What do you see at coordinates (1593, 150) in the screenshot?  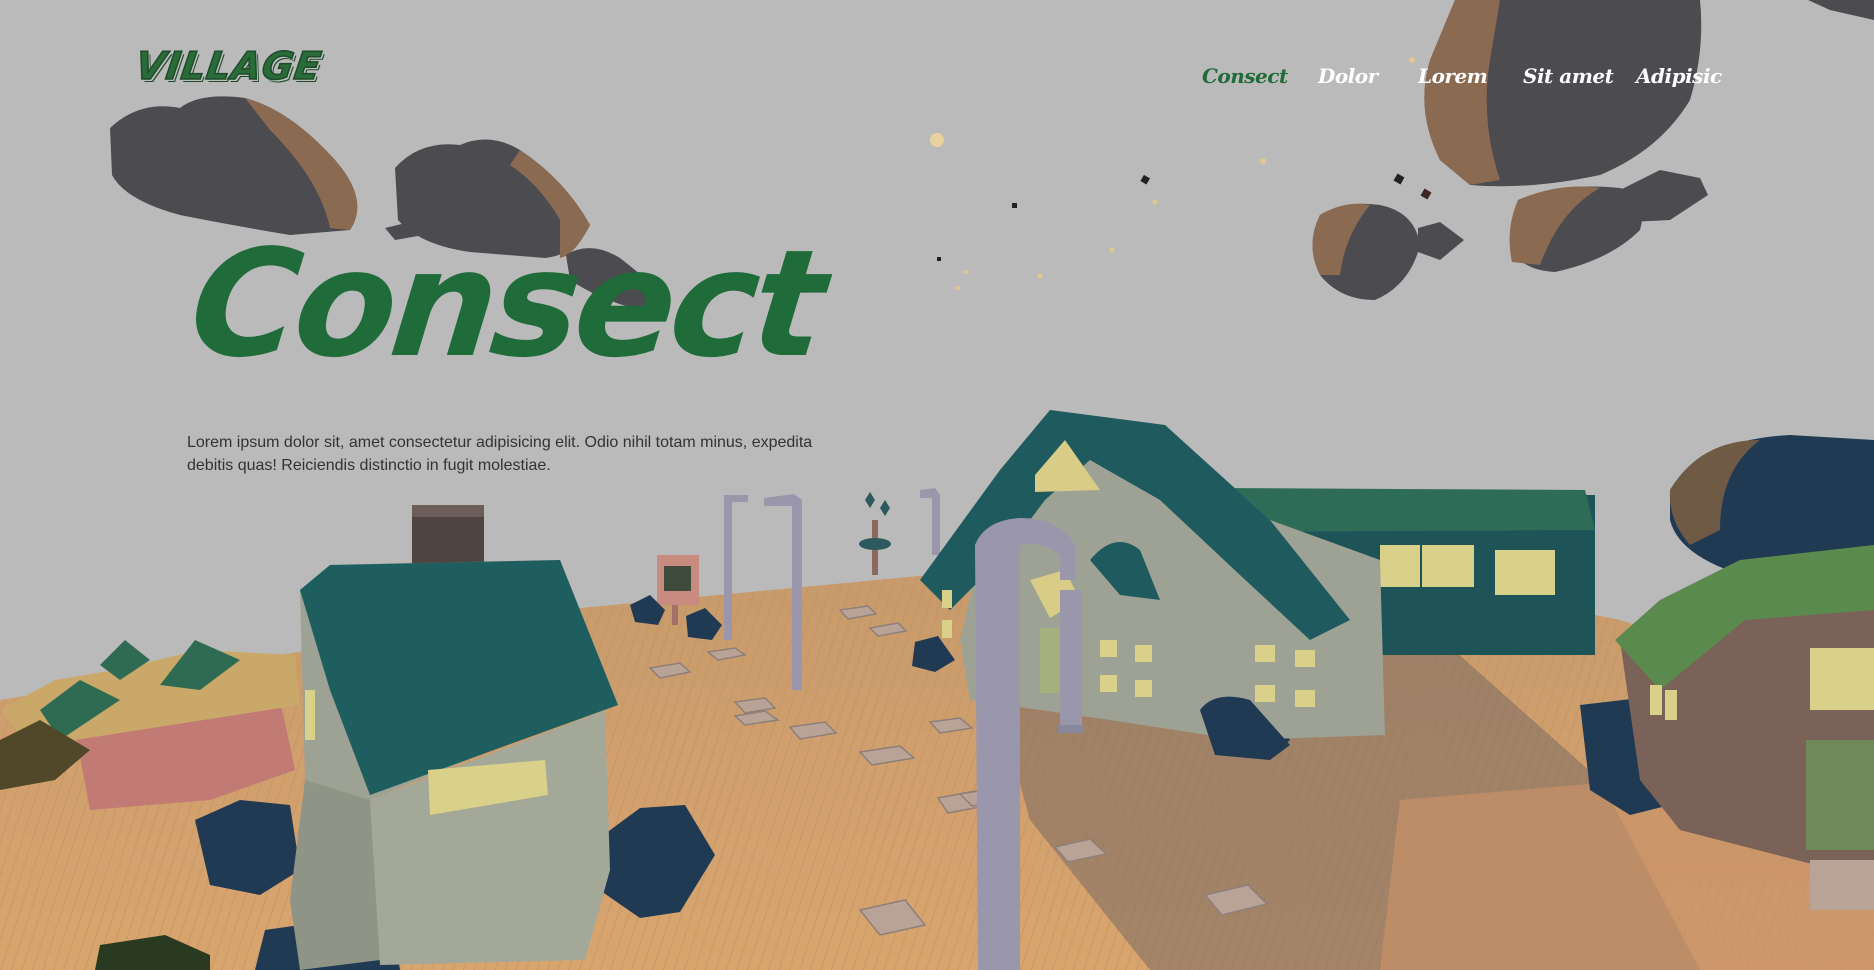 I see `cloud-cluster-right` at bounding box center [1593, 150].